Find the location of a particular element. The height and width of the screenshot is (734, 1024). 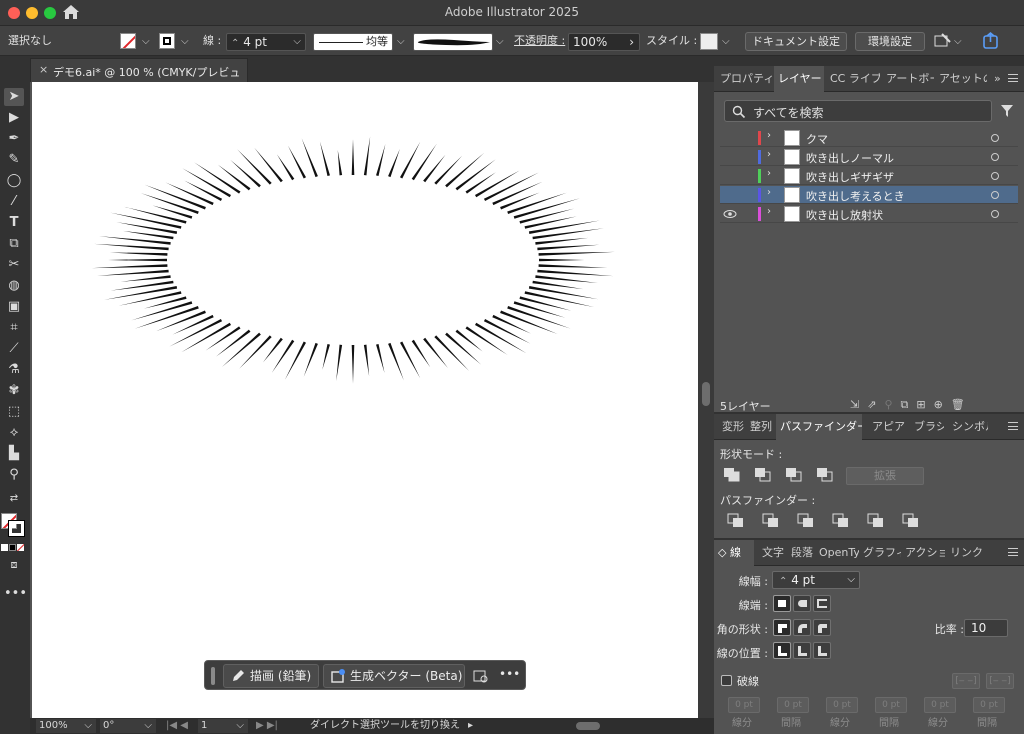

minus-back-icon is located at coordinates (912, 522).